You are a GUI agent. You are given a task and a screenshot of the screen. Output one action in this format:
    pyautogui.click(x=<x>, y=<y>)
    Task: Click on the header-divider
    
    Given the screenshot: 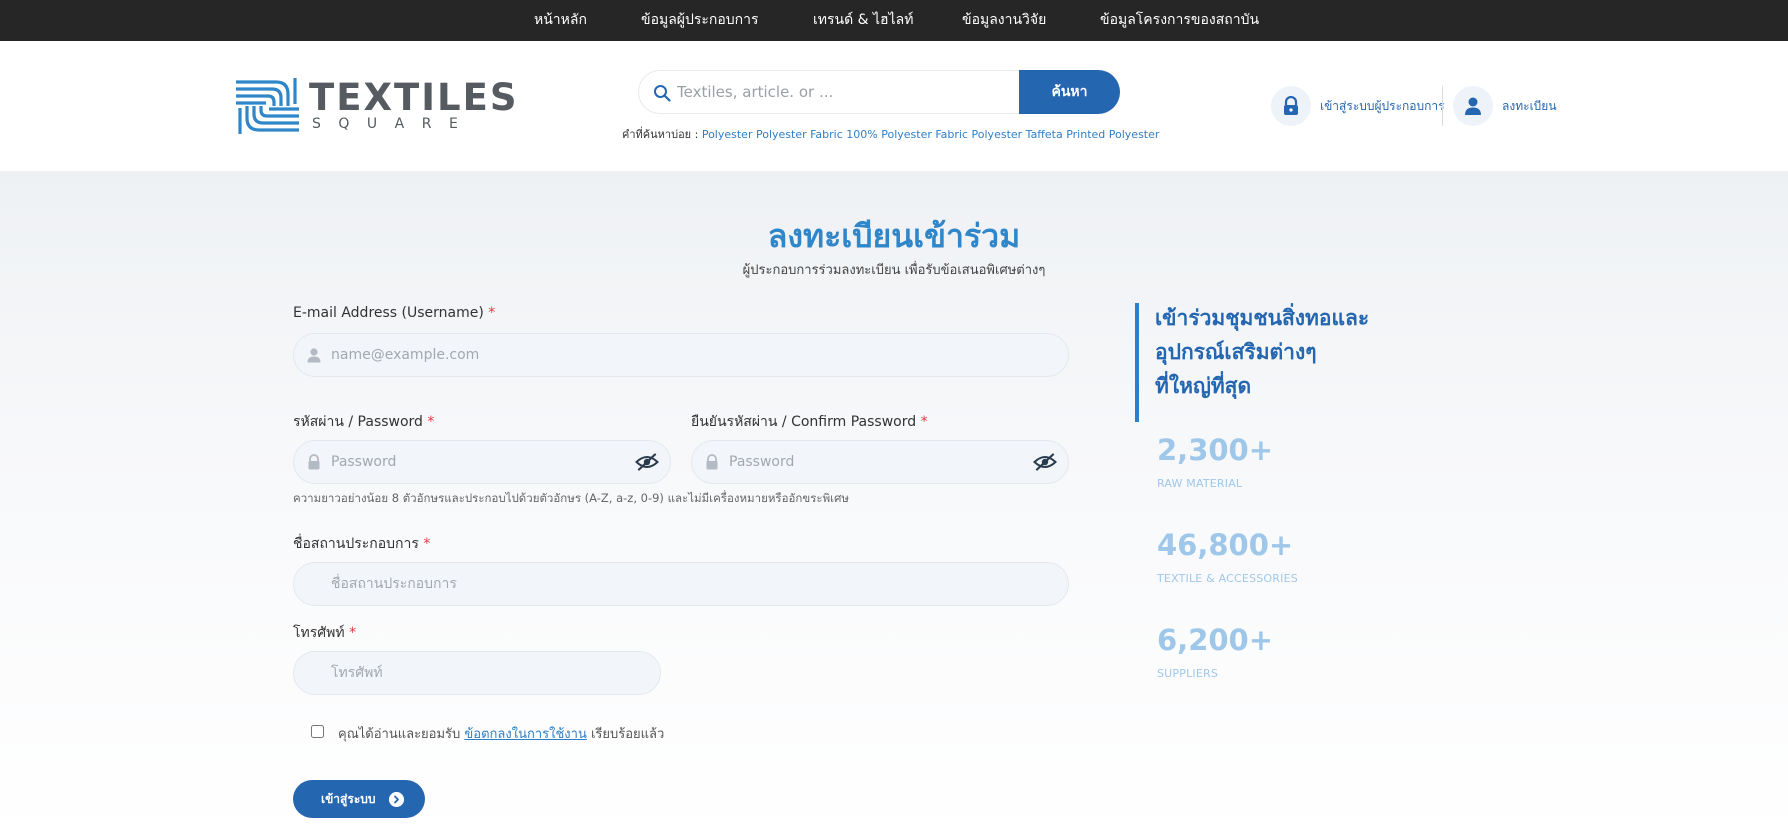 What is the action you would take?
    pyautogui.click(x=1442, y=106)
    